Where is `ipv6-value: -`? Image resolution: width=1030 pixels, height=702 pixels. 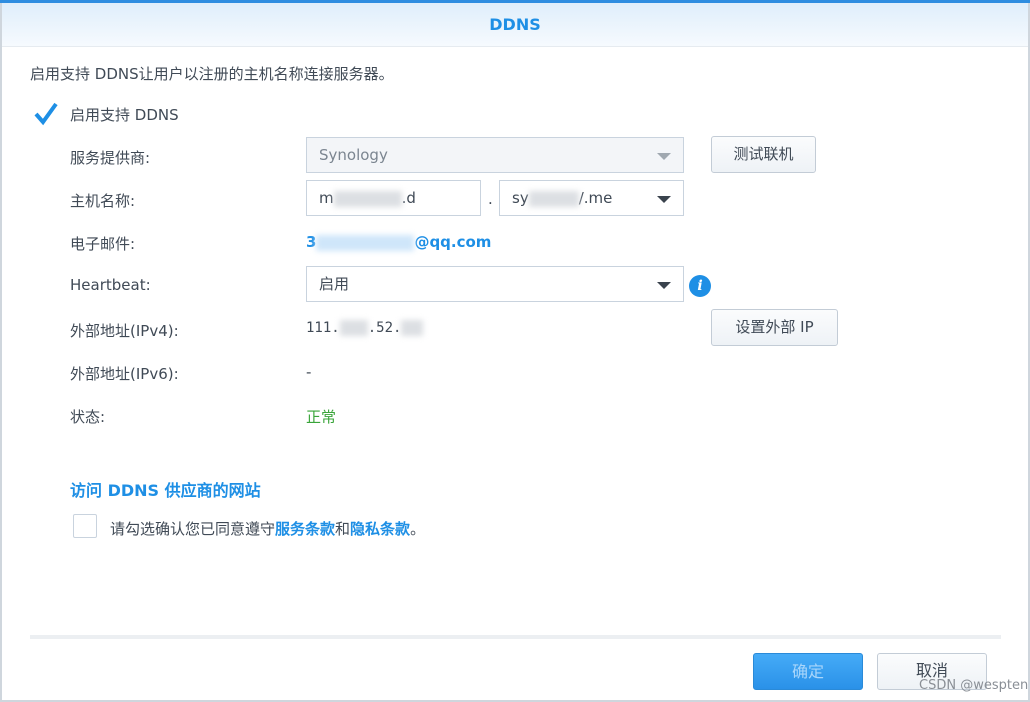 ipv6-value: - is located at coordinates (309, 372).